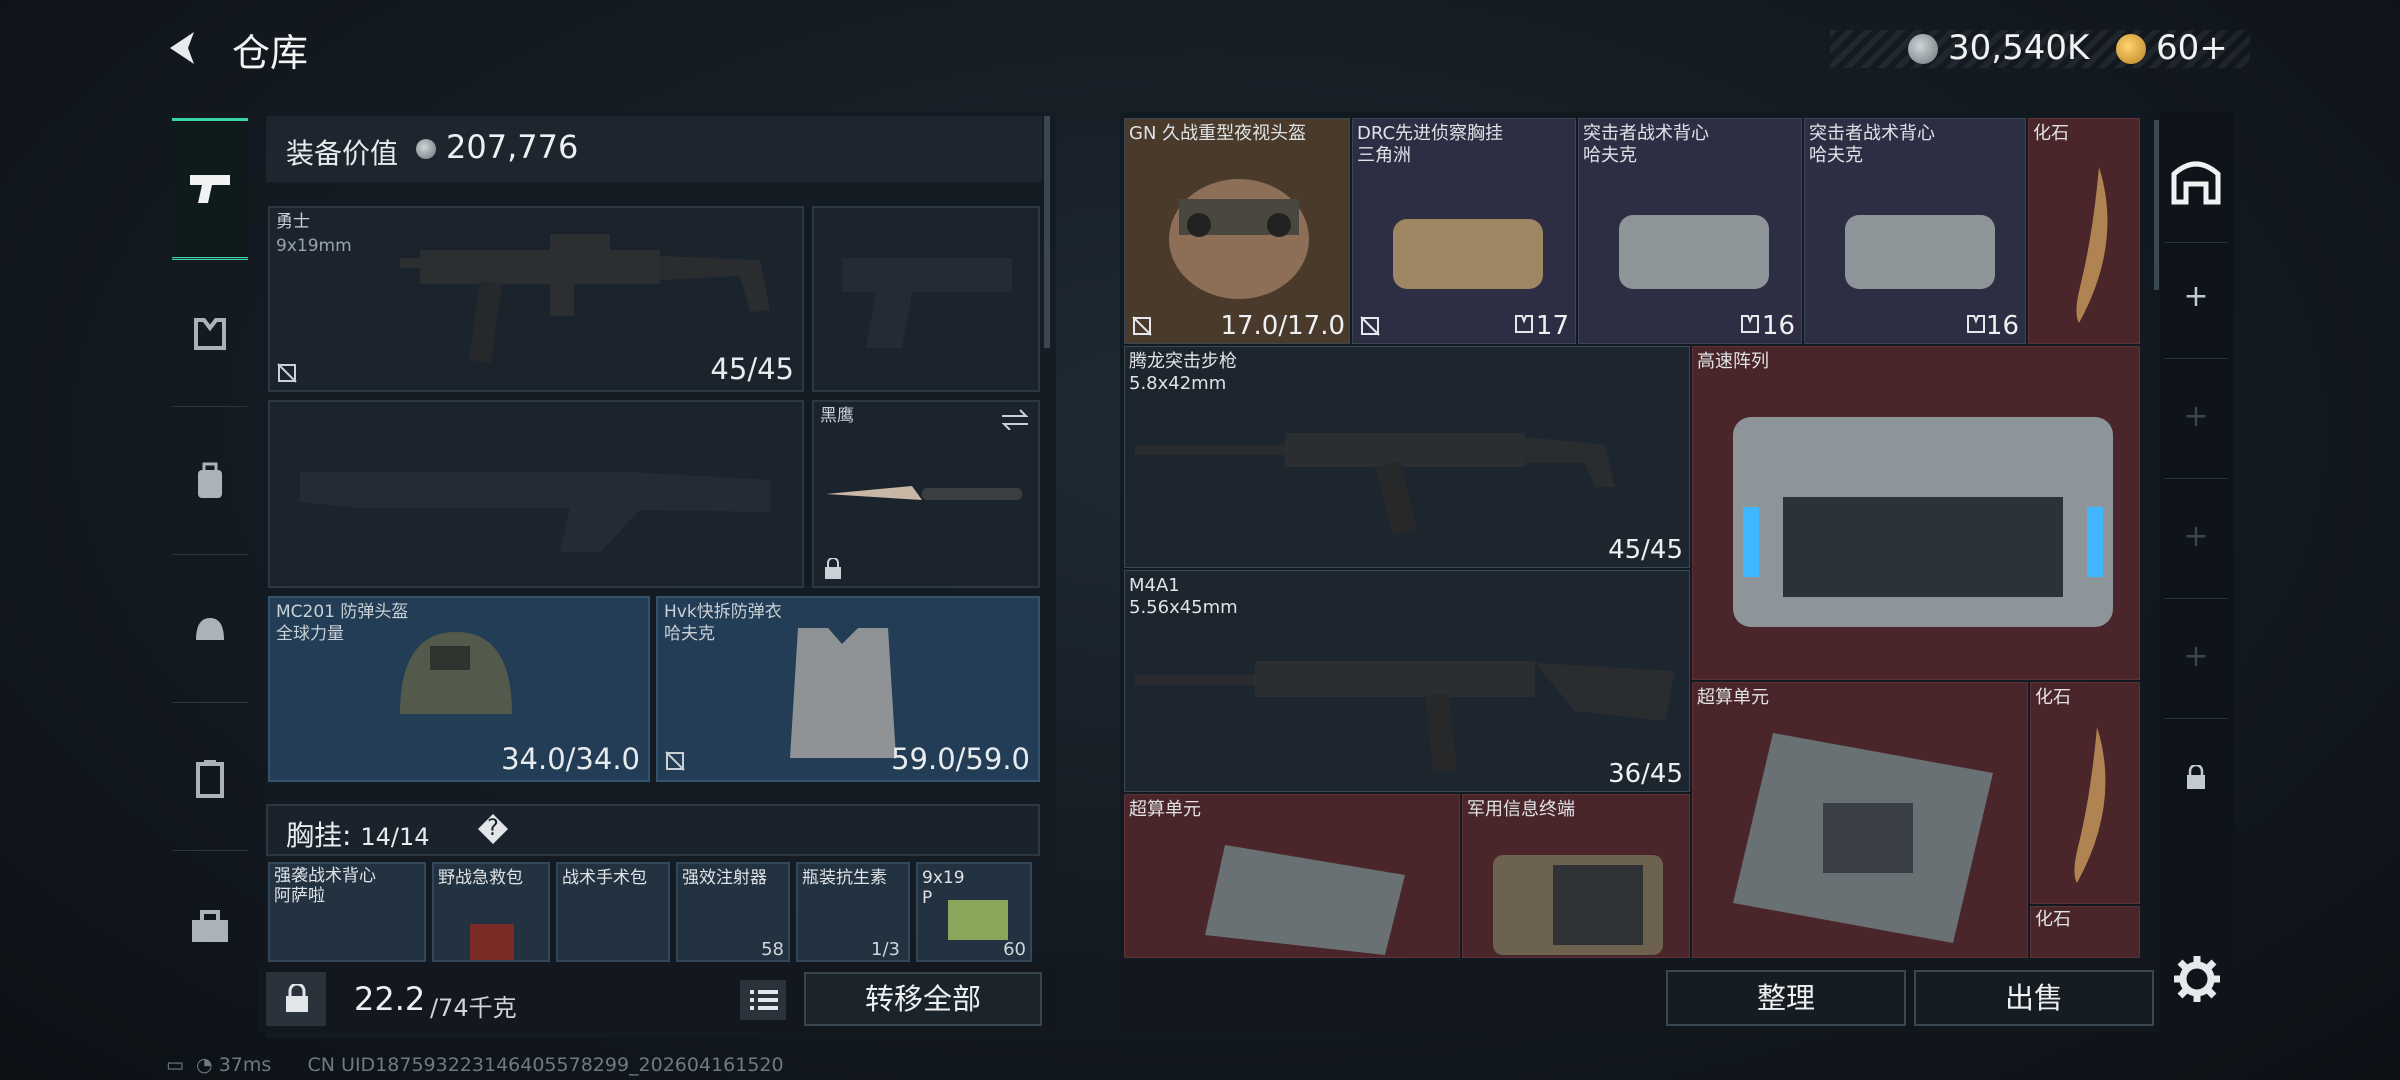  Describe the element at coordinates (1142, 326) in the screenshot. I see `no-insurance-icon` at that location.